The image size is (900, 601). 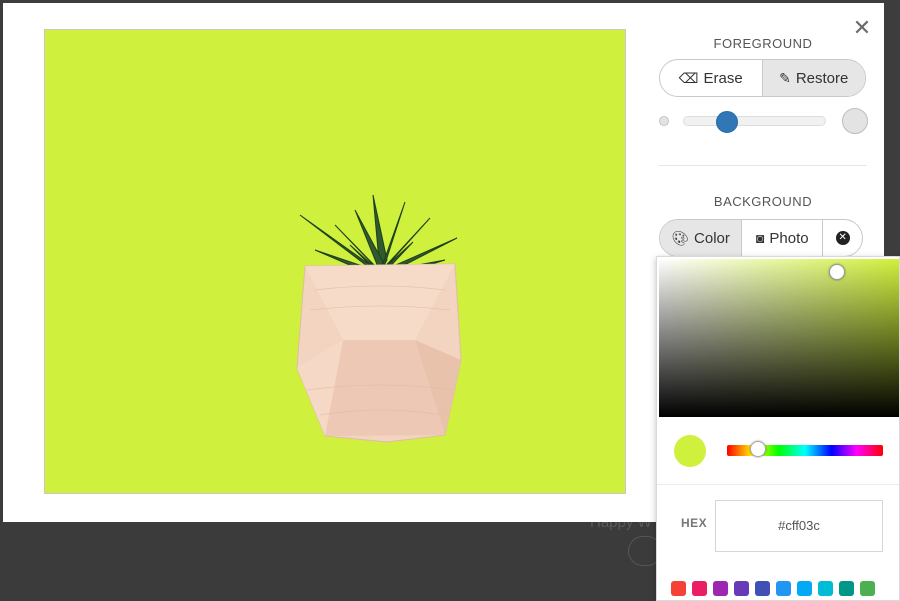 I want to click on brush-size-slider, so click(x=763, y=121).